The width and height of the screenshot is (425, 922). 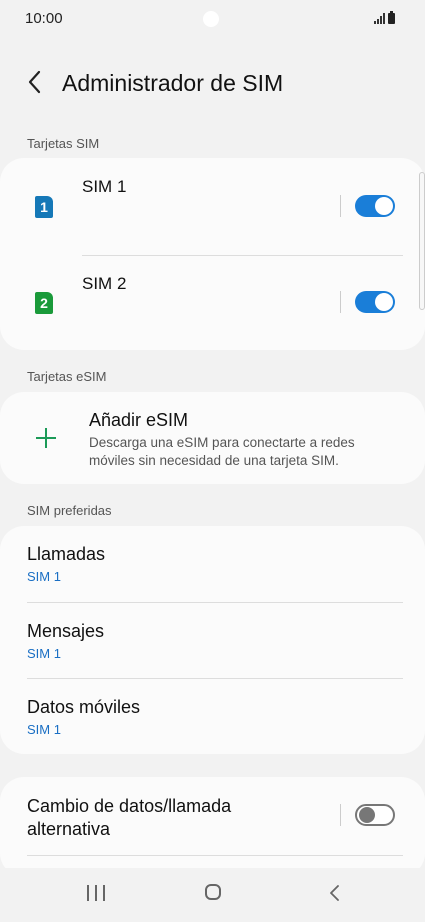 I want to click on messages-title: Mensajes, so click(x=66, y=631).